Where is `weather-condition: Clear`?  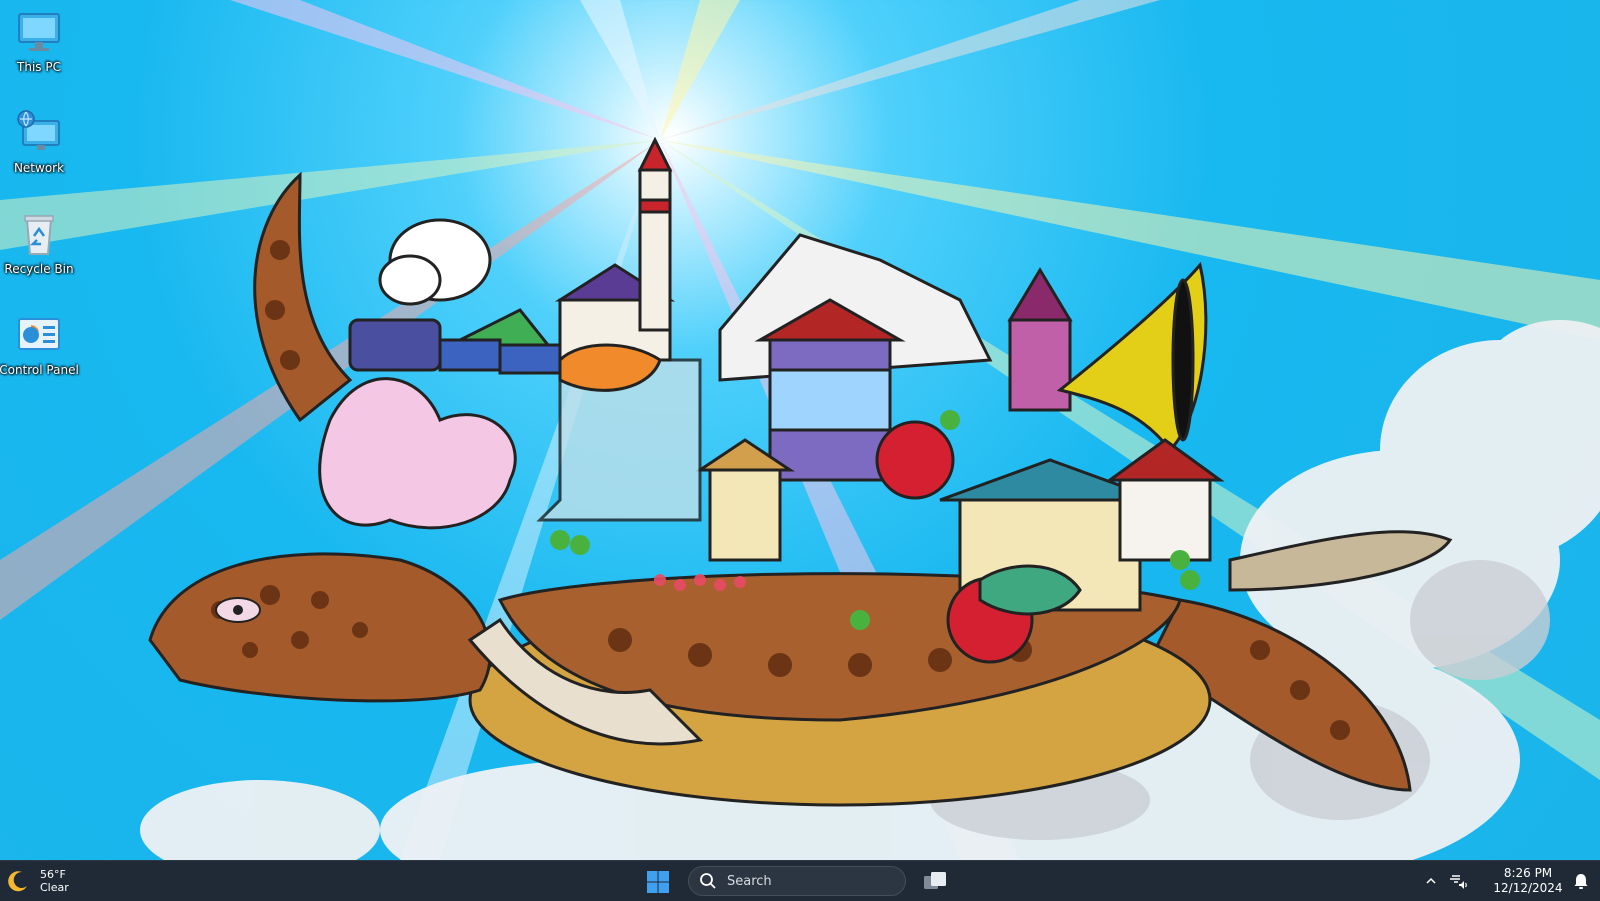 weather-condition: Clear is located at coordinates (54, 887).